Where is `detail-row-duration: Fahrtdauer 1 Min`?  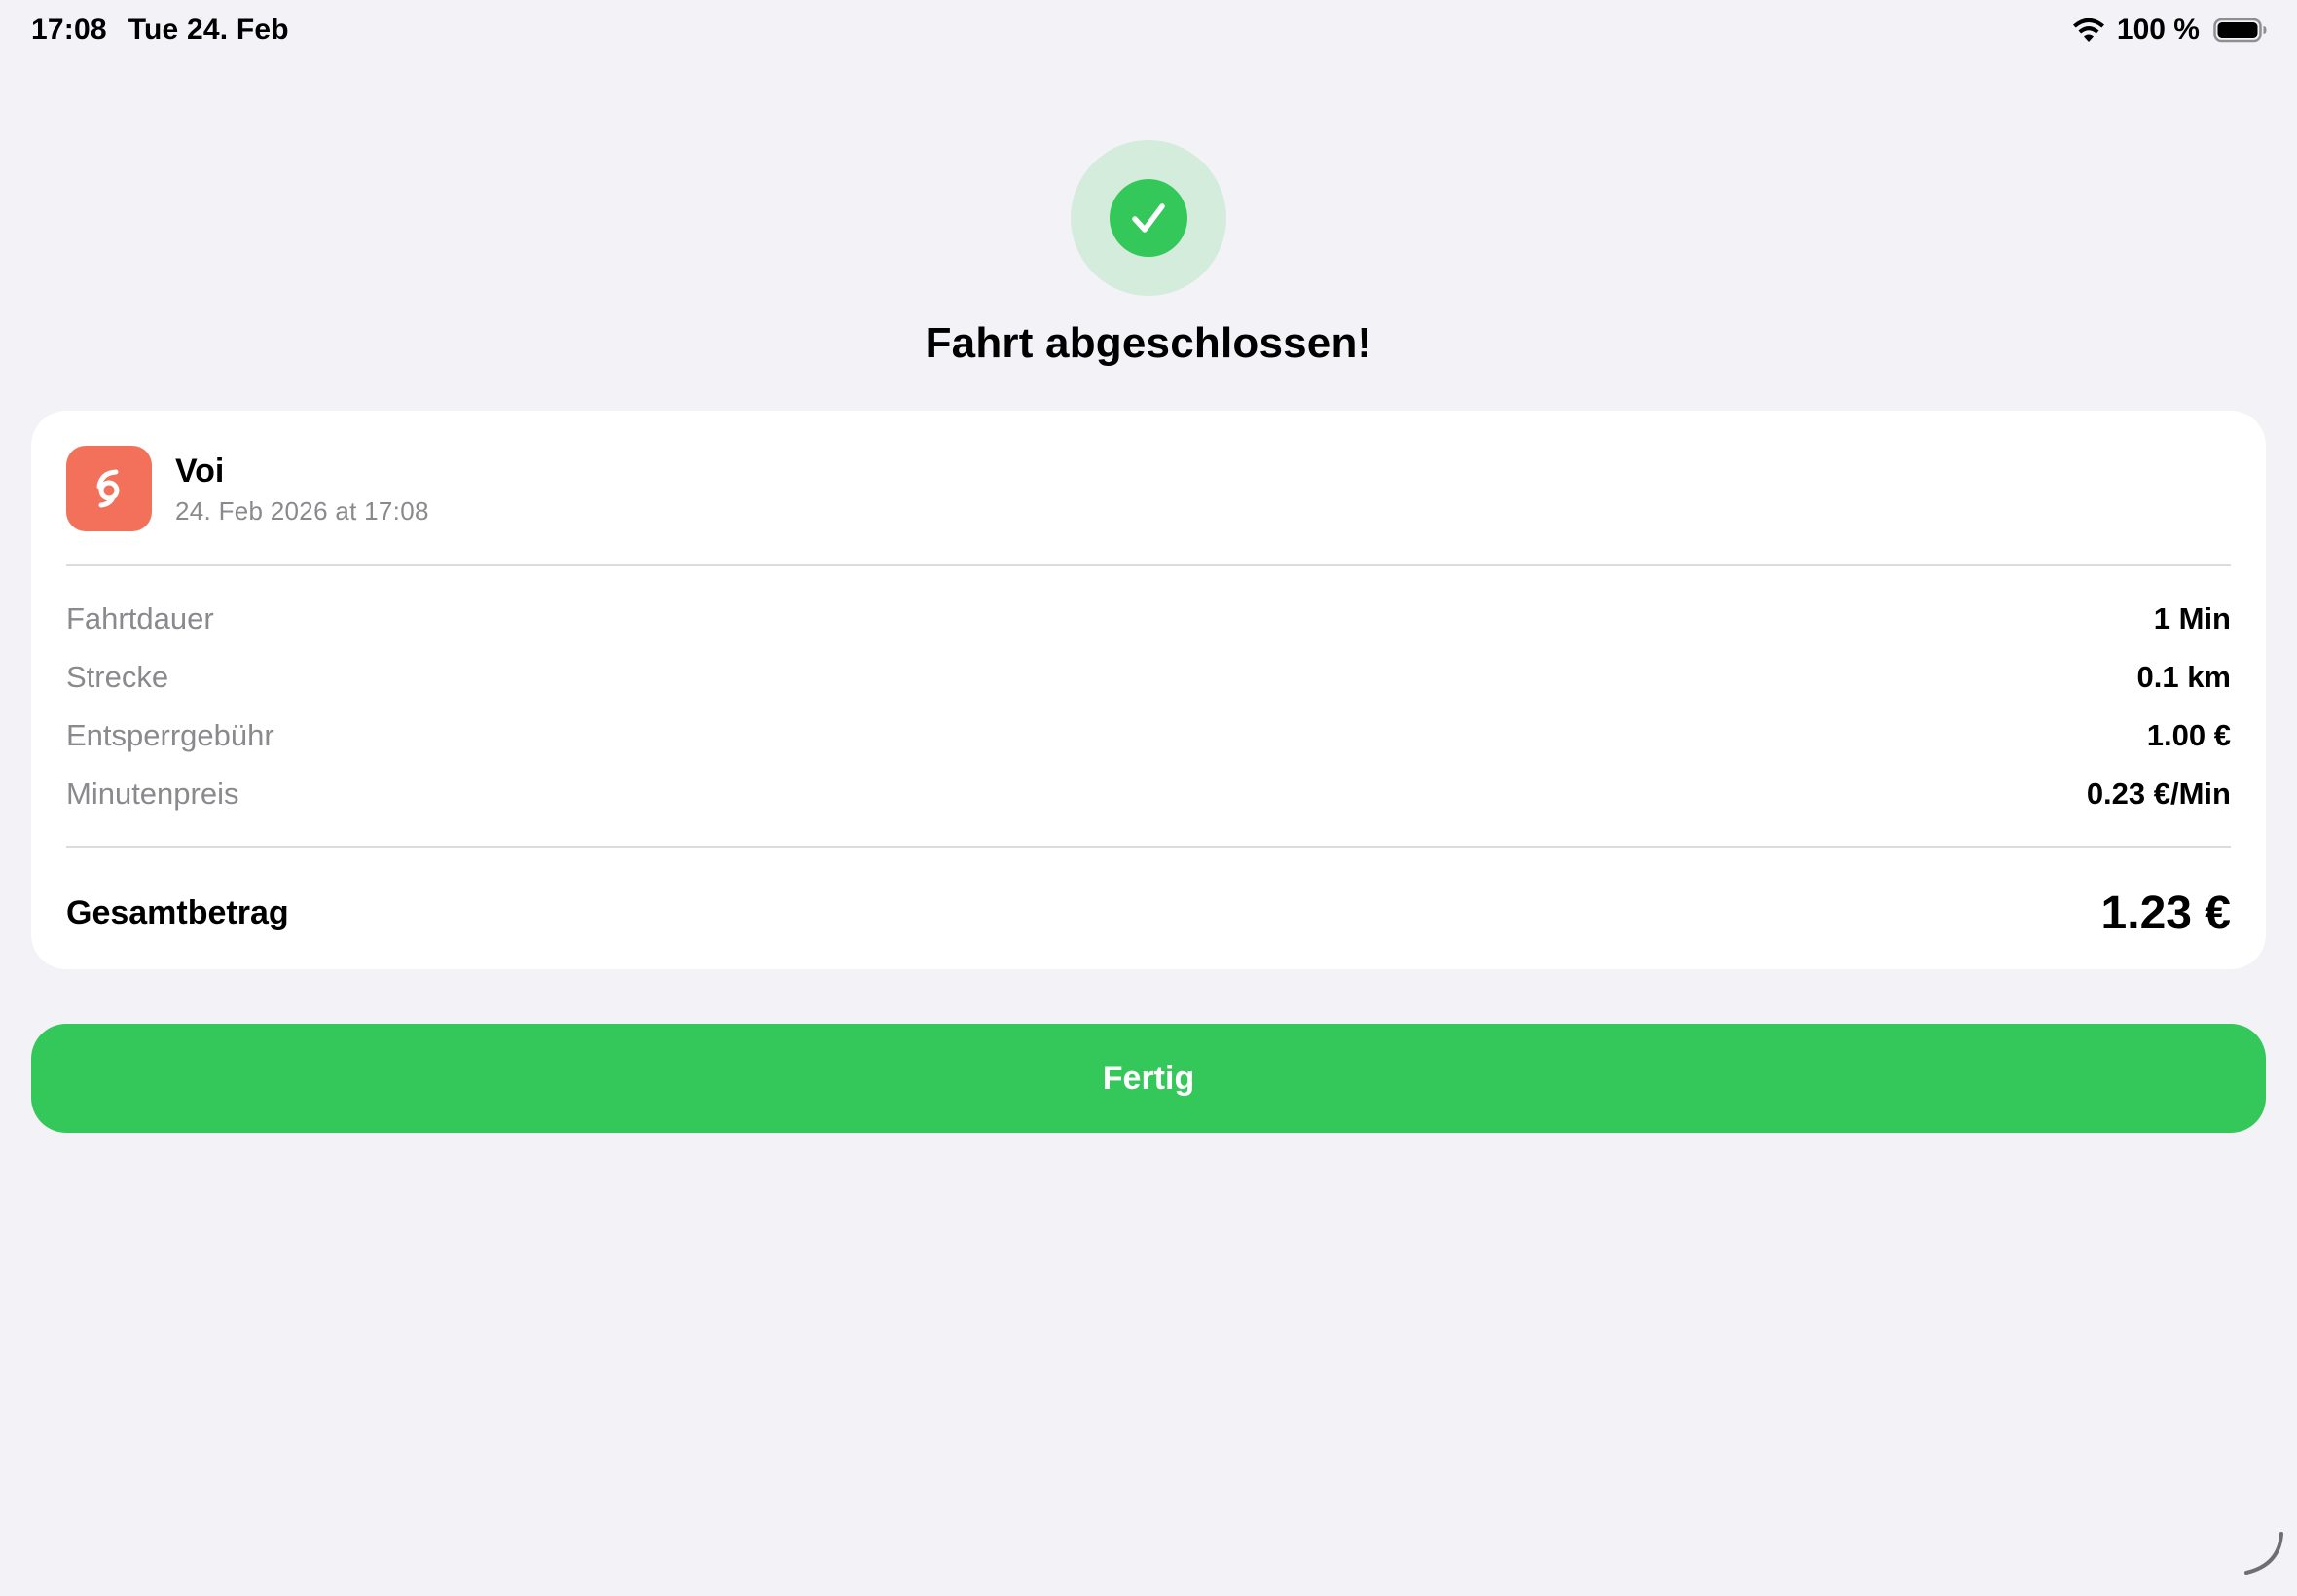
detail-row-duration: Fahrtdauer 1 Min is located at coordinates (1148, 619).